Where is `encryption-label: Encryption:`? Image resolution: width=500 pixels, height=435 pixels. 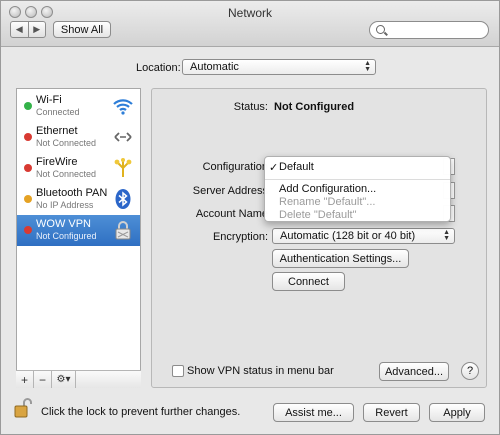
encryption-label: Encryption: is located at coordinates (240, 237).